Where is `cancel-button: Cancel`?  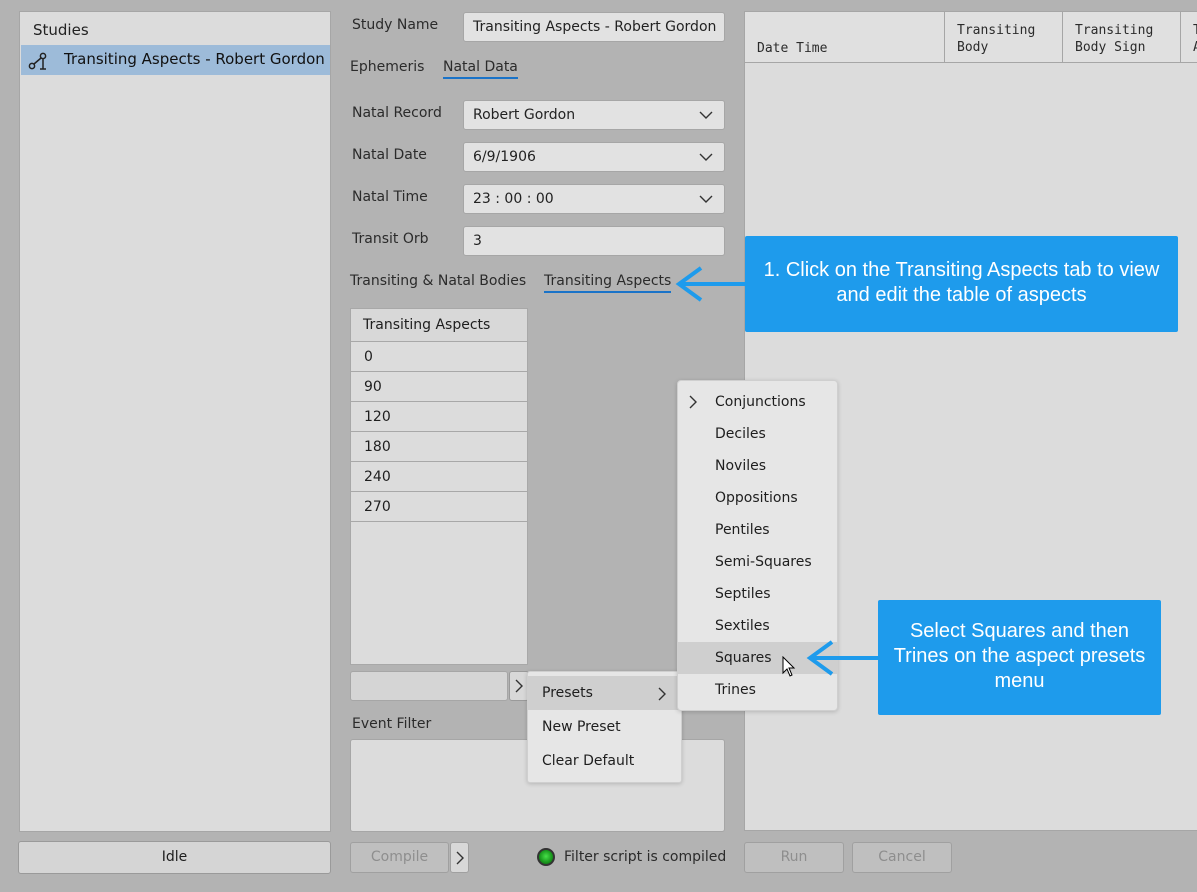
cancel-button: Cancel is located at coordinates (902, 857).